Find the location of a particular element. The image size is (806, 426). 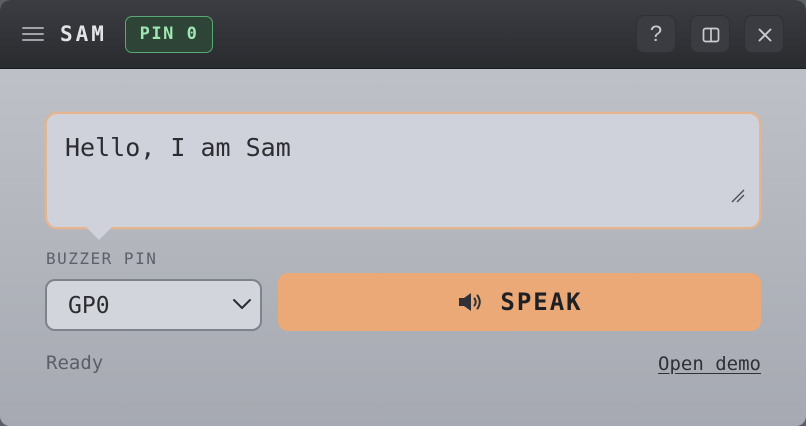

speech-text-value: Hello, I am Sam is located at coordinates (178, 147).